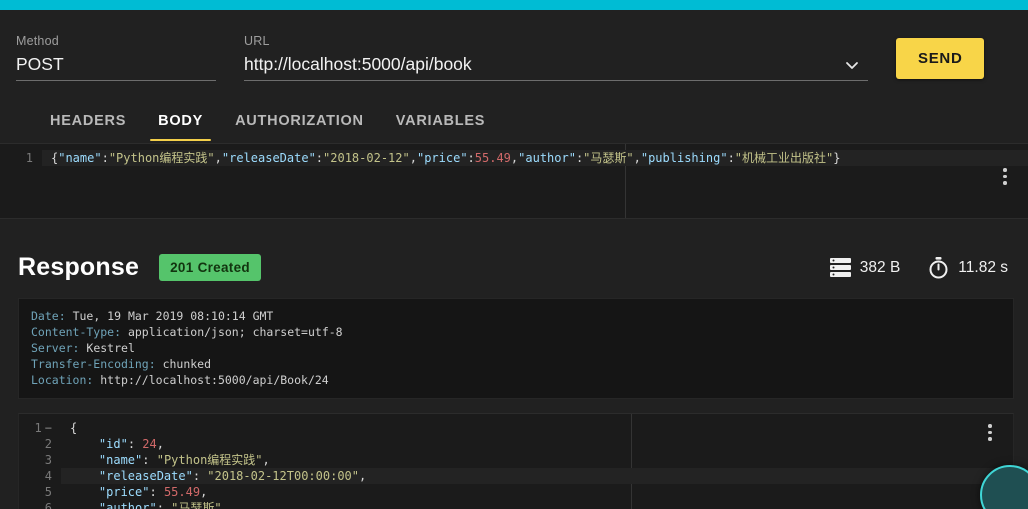 This screenshot has width=1028, height=509. Describe the element at coordinates (48, 316) in the screenshot. I see `header-name: Date:` at that location.